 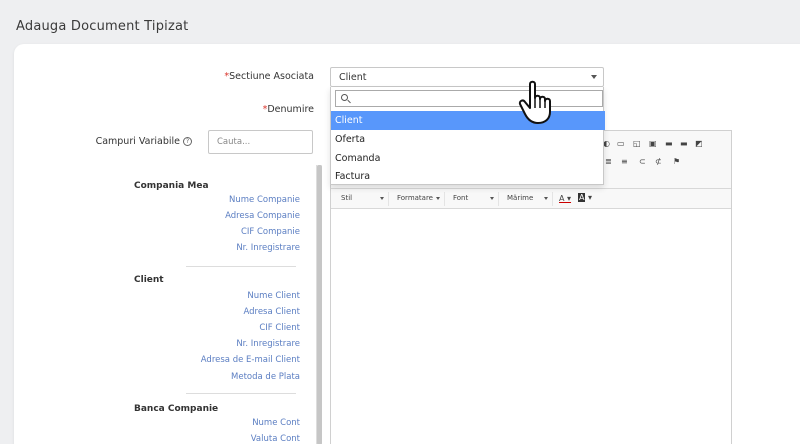 What do you see at coordinates (608, 161) in the screenshot?
I see `align-icon: ≣` at bounding box center [608, 161].